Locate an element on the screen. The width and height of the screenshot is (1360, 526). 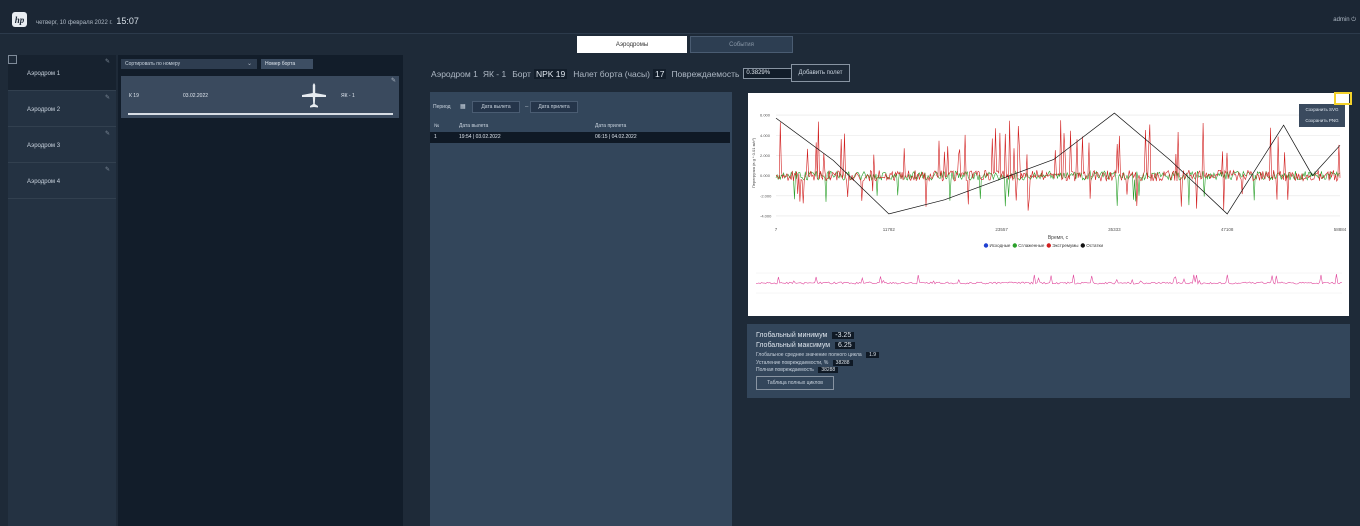
series-extremes-line is located at coordinates (1058, 165).